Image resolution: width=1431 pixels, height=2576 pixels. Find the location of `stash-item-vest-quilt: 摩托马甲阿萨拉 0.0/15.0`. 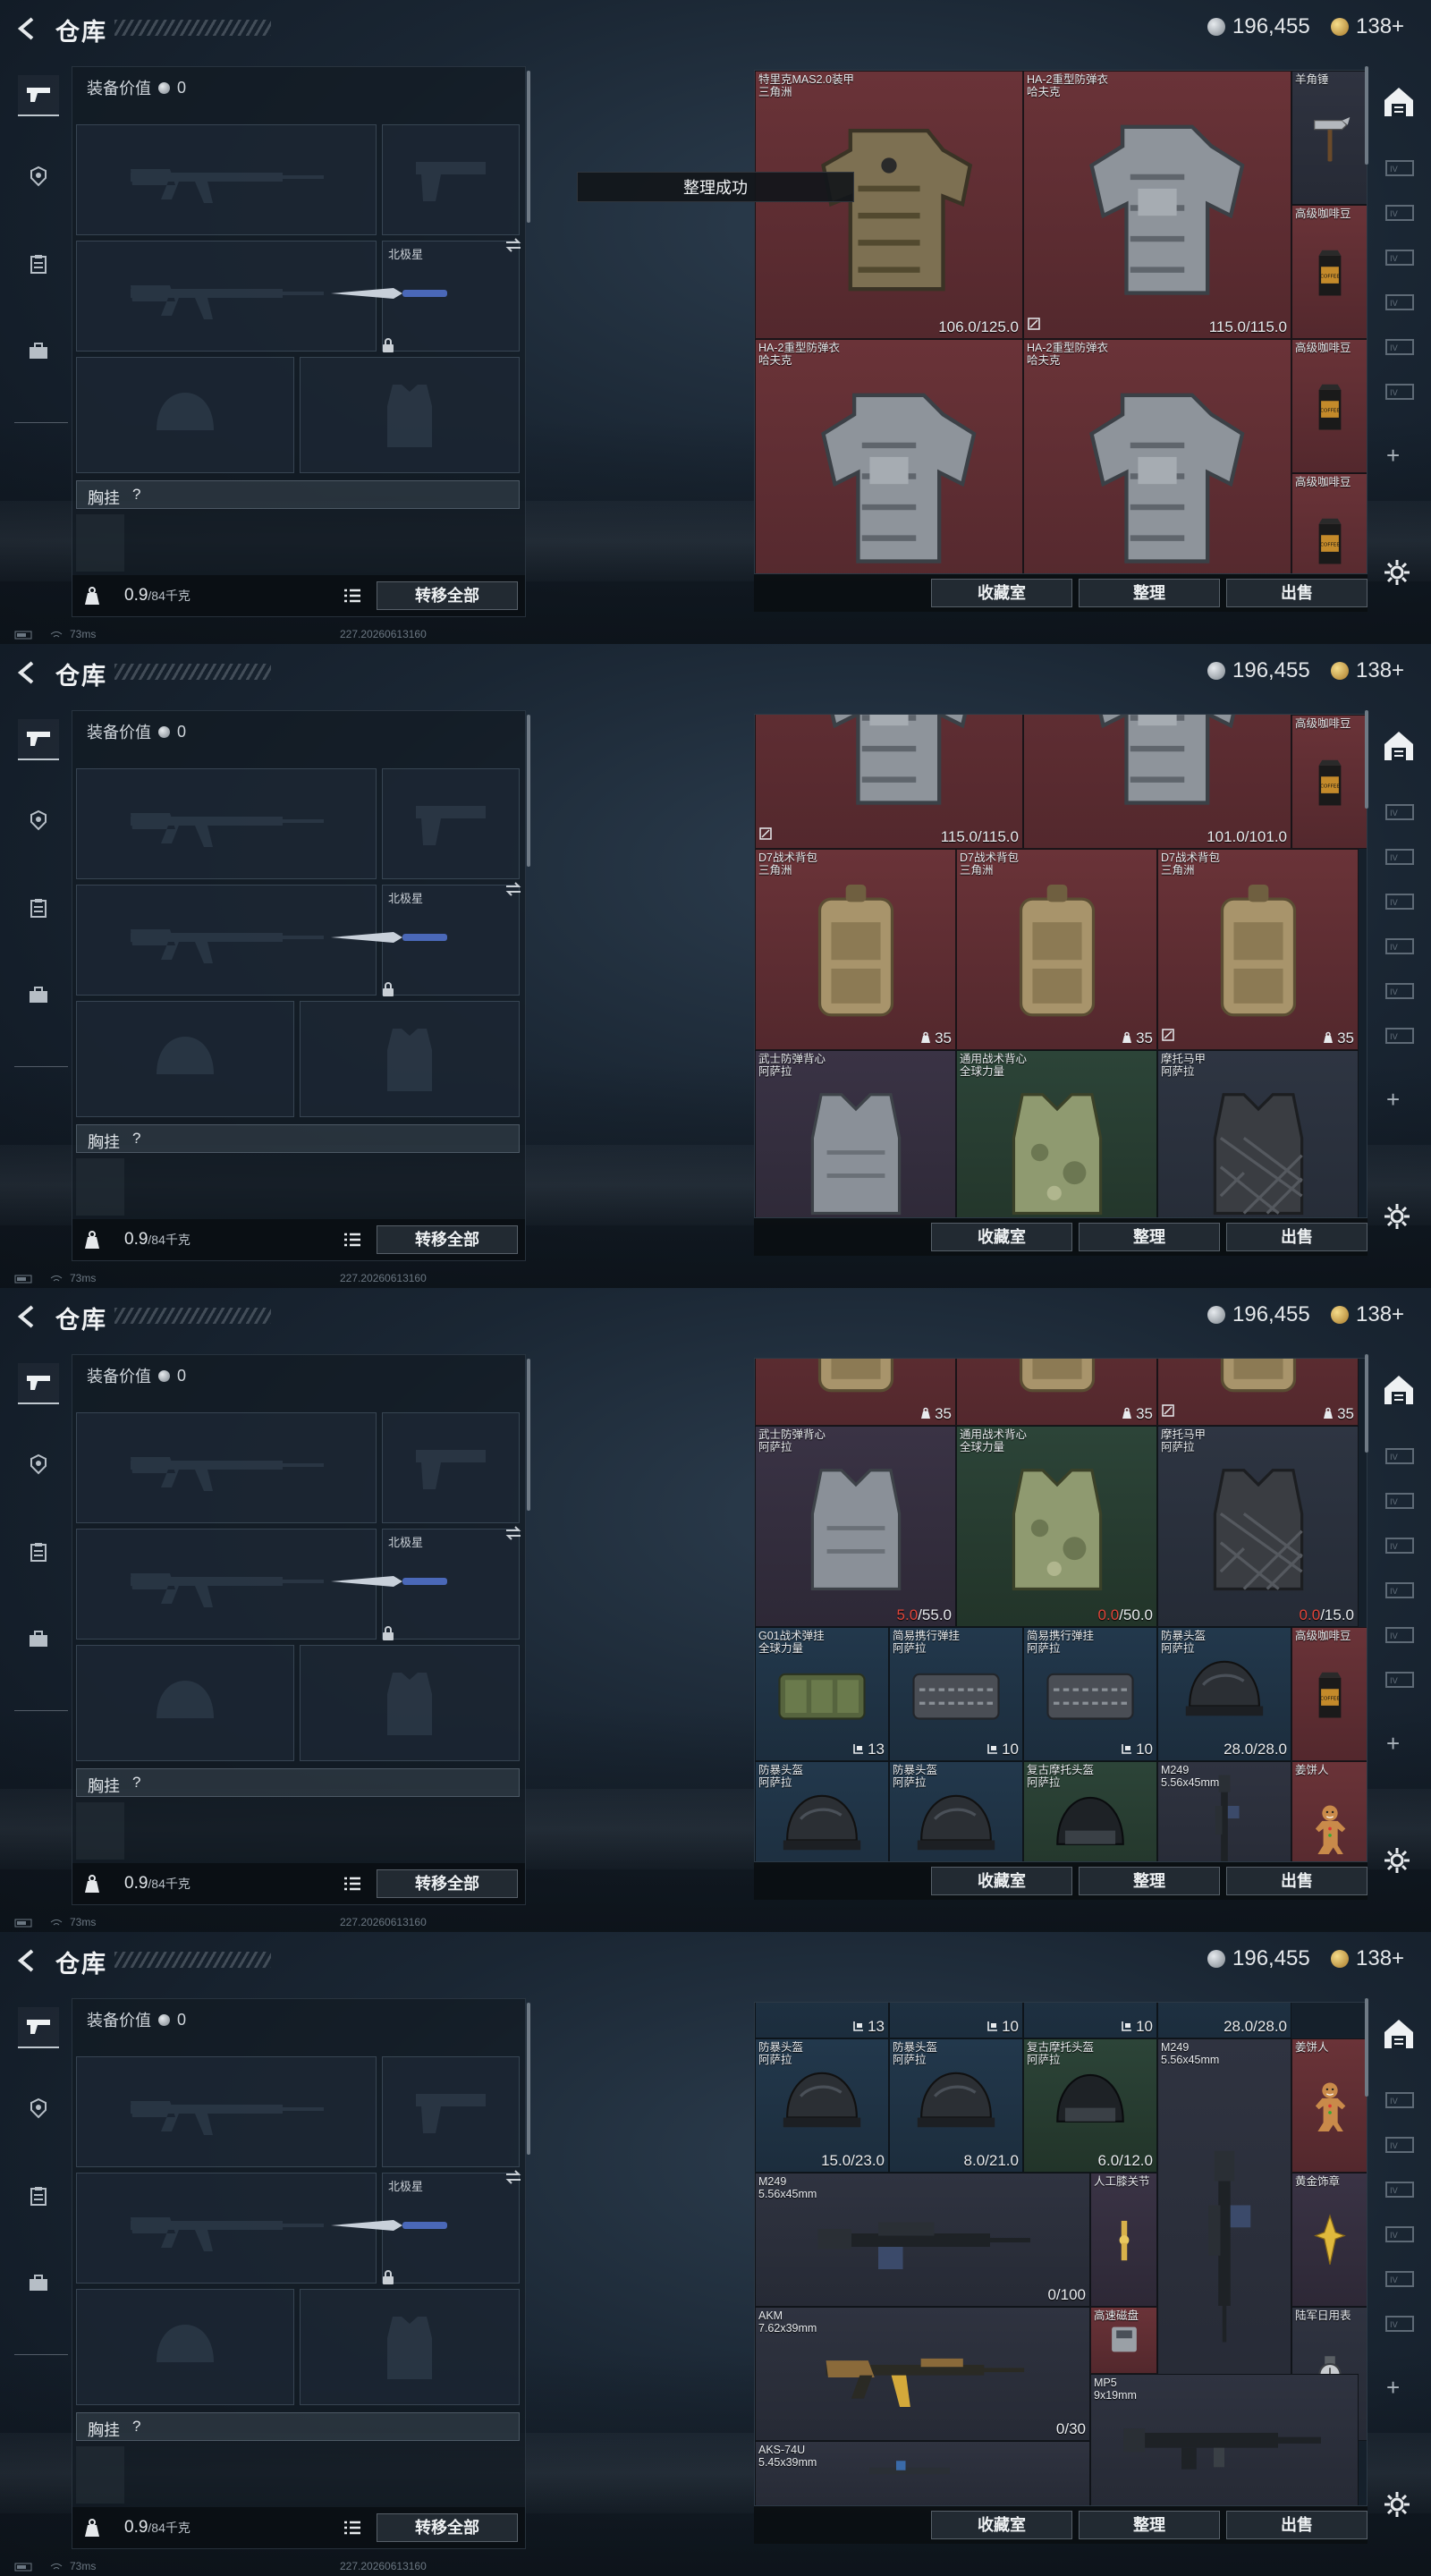

stash-item-vest-quilt: 摩托马甲阿萨拉 0.0/15.0 is located at coordinates (1258, 1526).